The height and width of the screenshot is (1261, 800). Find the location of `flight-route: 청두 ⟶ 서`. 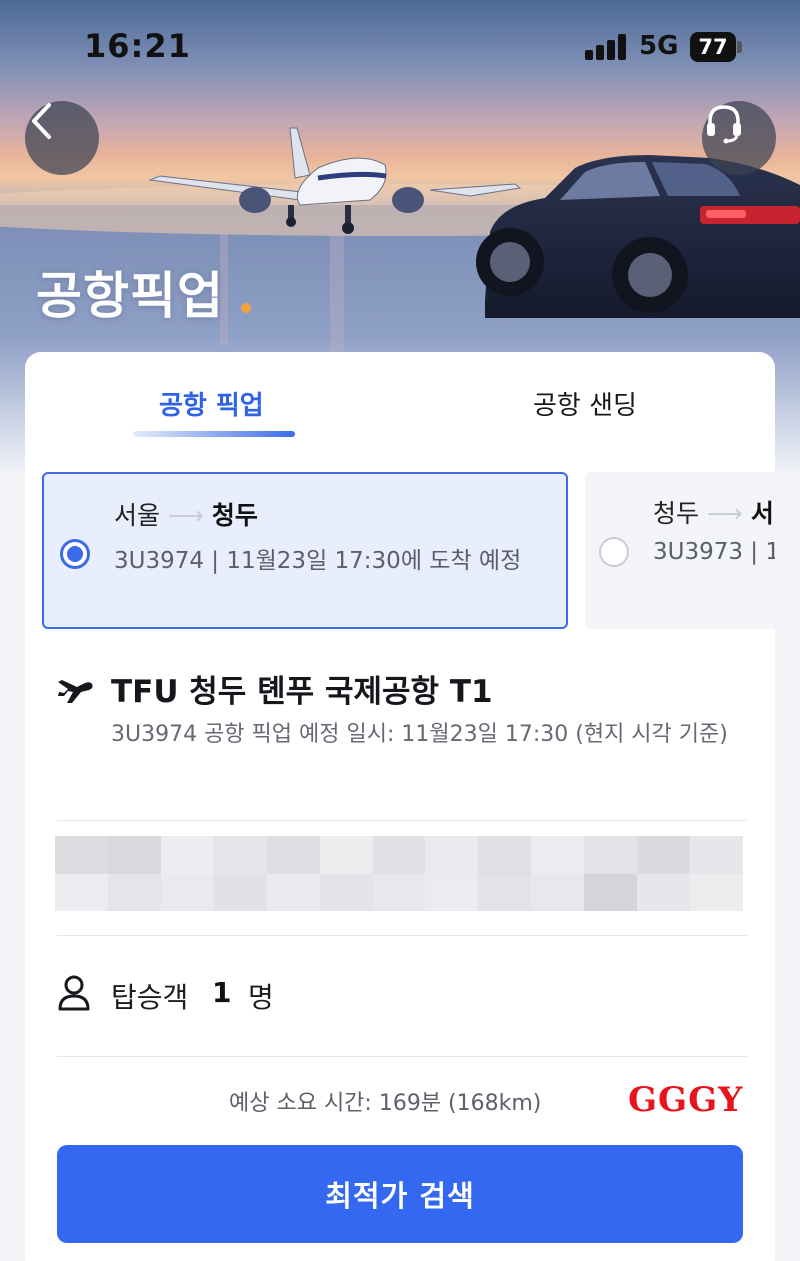

flight-route: 청두 ⟶ 서 is located at coordinates (713, 512).